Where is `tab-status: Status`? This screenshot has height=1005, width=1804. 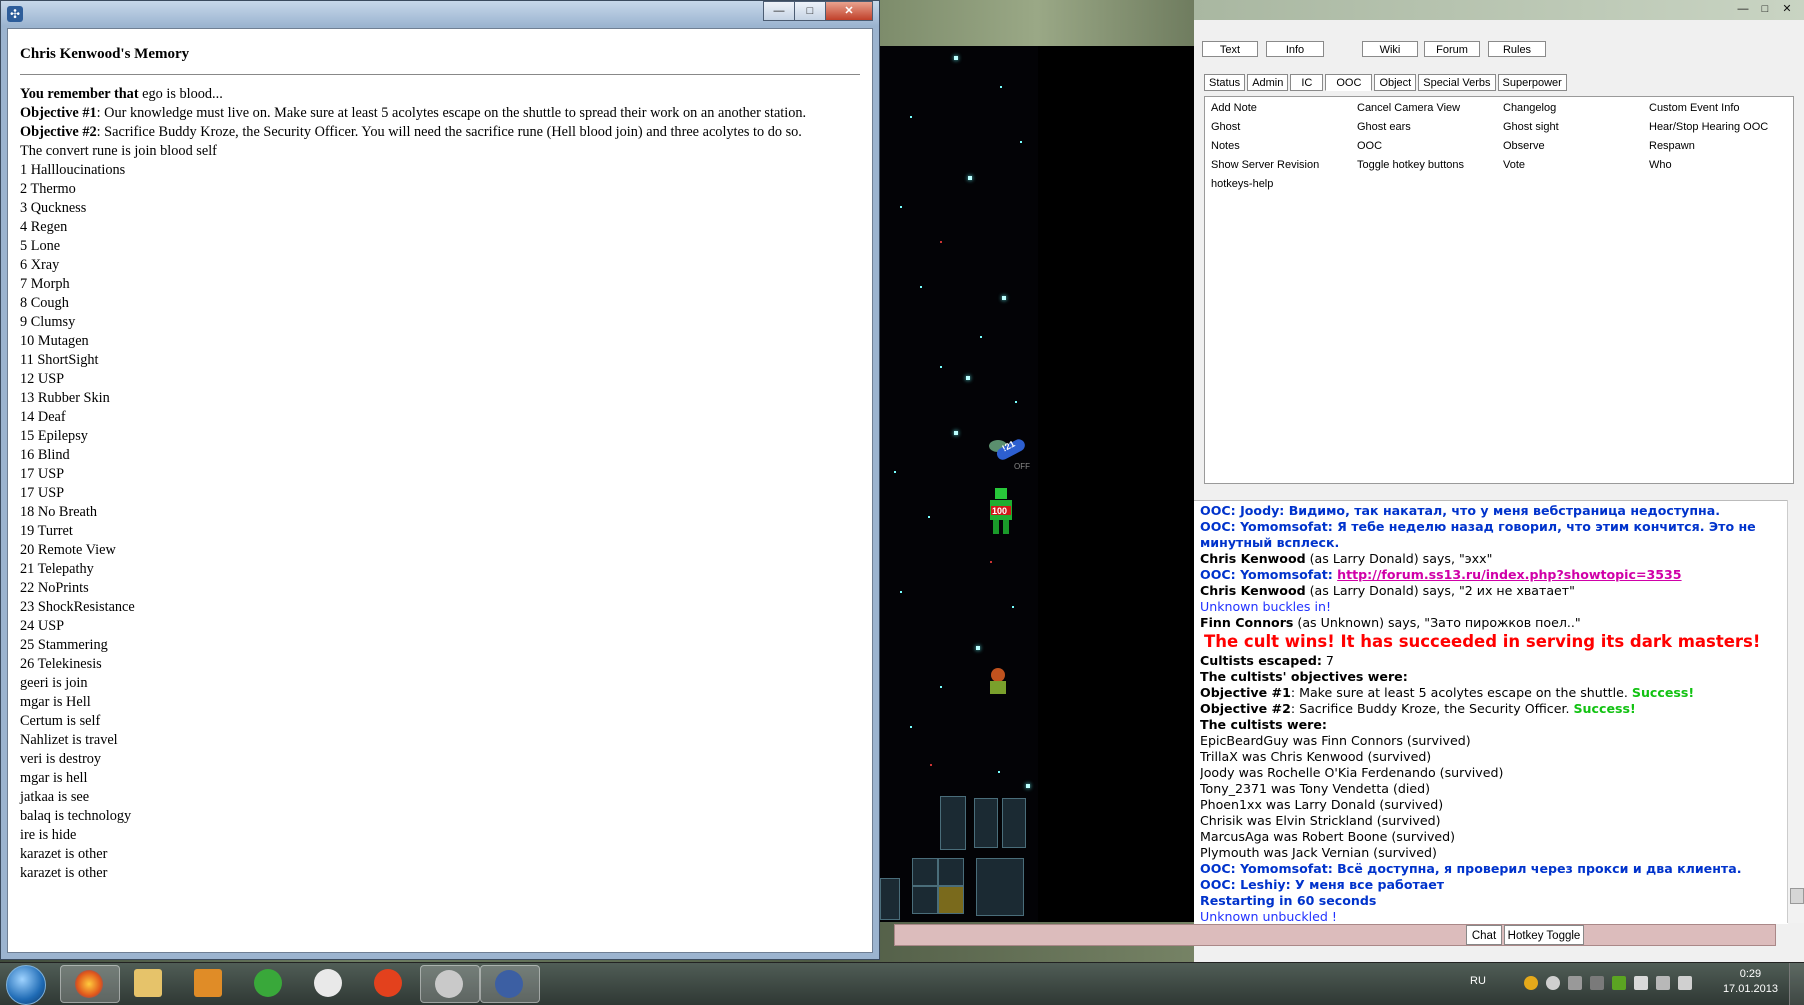 tab-status: Status is located at coordinates (1225, 82).